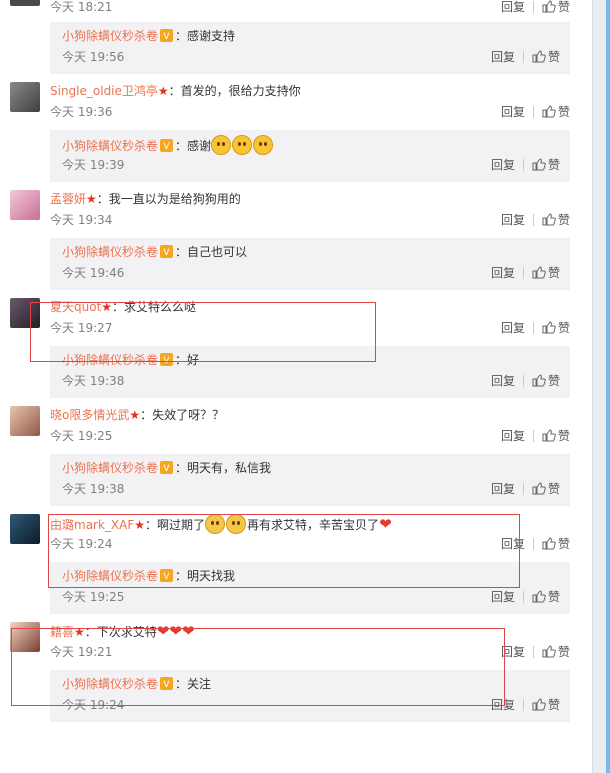  I want to click on reply-item: 小狗除螨仪秒杀卷 V ：感谢支持 今天 19:56 回复 赞, so click(310, 48).